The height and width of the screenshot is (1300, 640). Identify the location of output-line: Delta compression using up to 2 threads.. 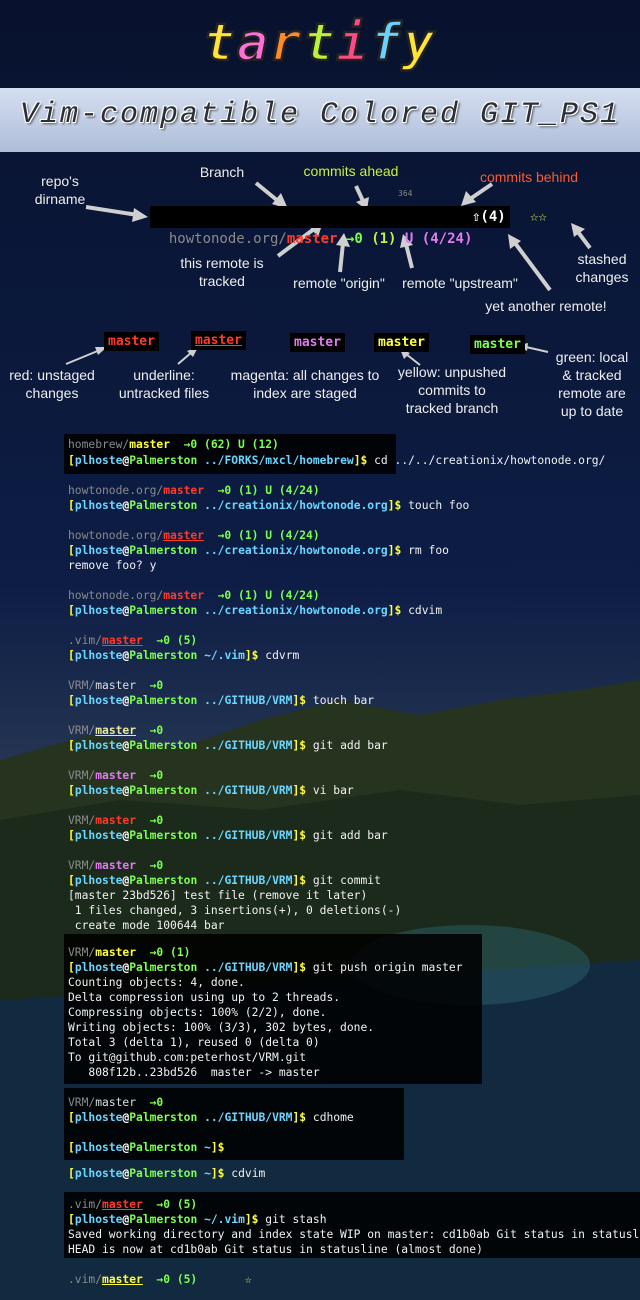
(204, 997).